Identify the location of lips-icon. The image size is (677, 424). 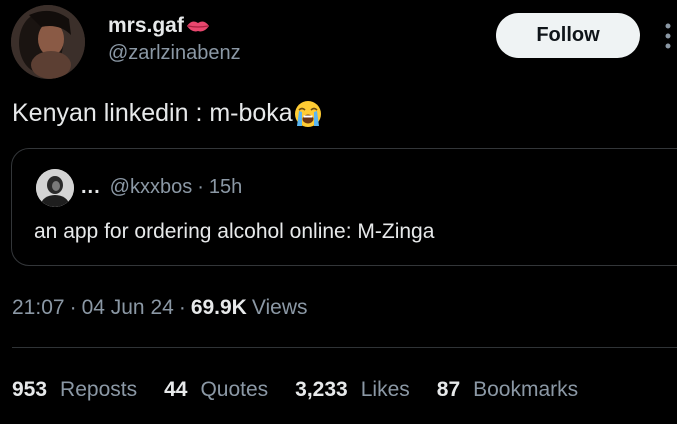
(197, 26).